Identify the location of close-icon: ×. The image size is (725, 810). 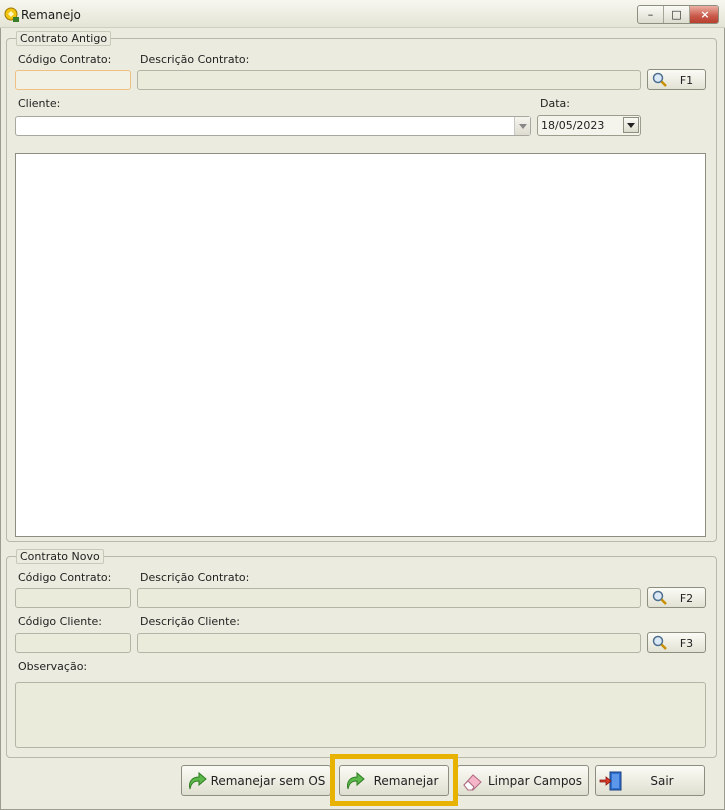
(705, 14).